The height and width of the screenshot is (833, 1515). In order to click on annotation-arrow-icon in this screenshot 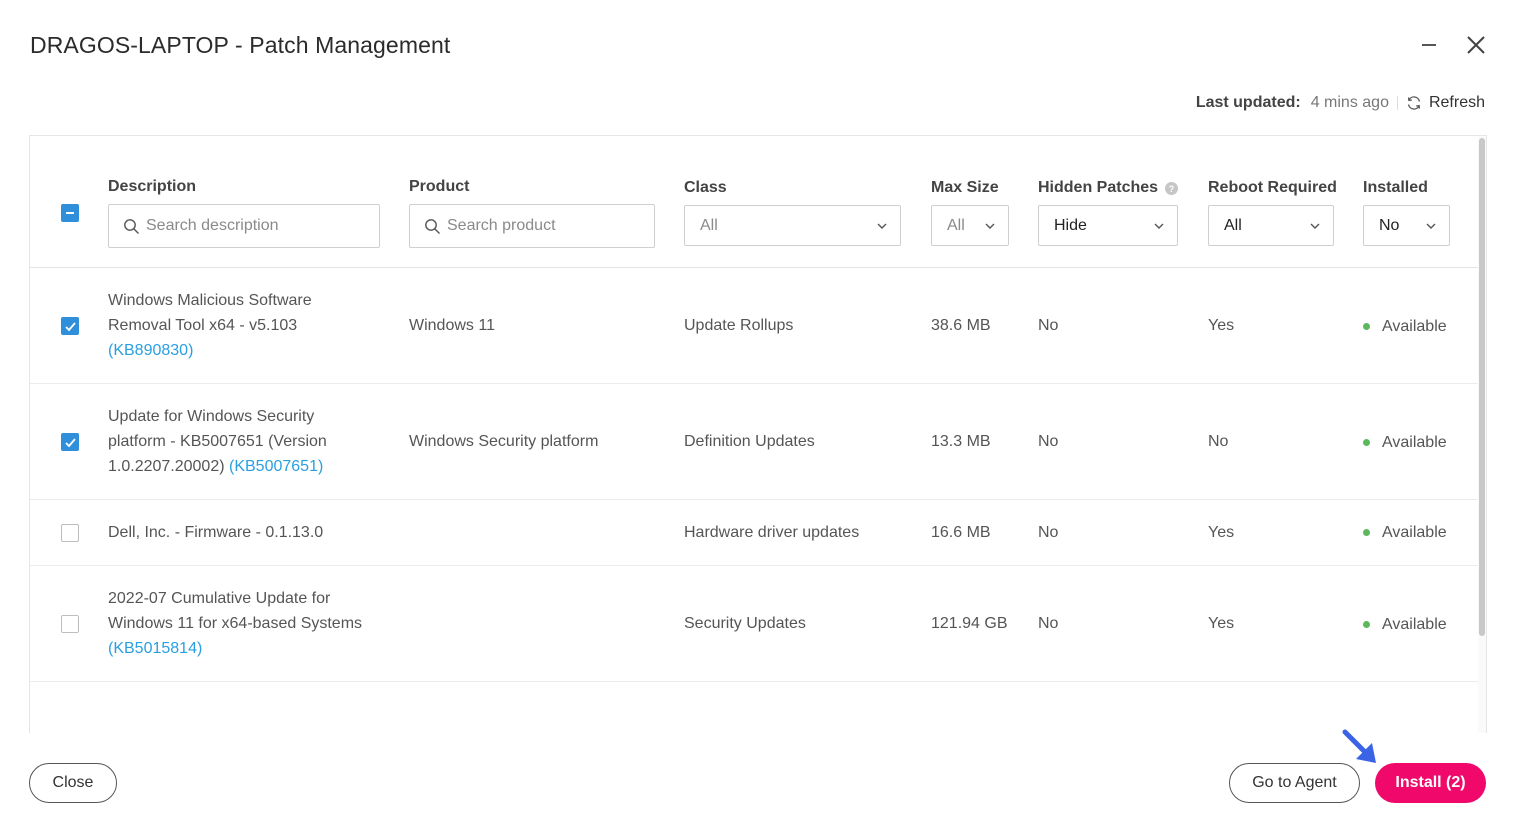, I will do `click(1359, 746)`.